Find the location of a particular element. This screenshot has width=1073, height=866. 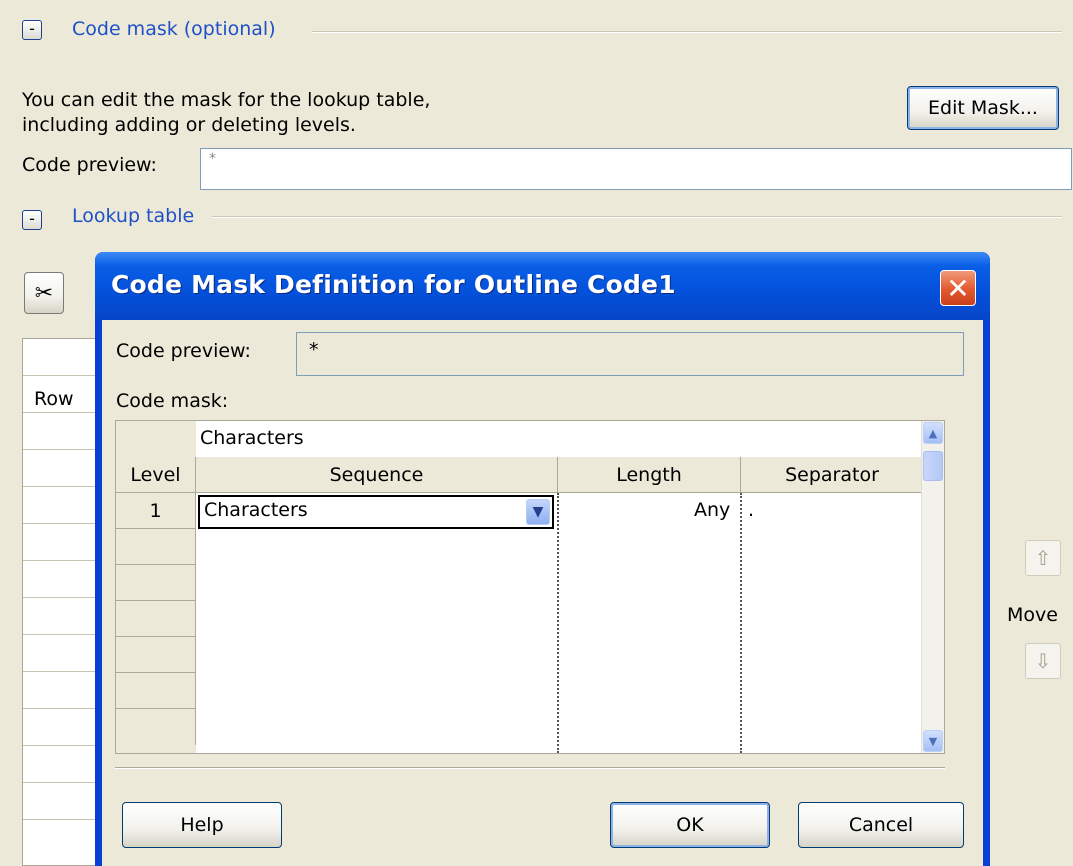

cancel-button: Cancel is located at coordinates (881, 825).